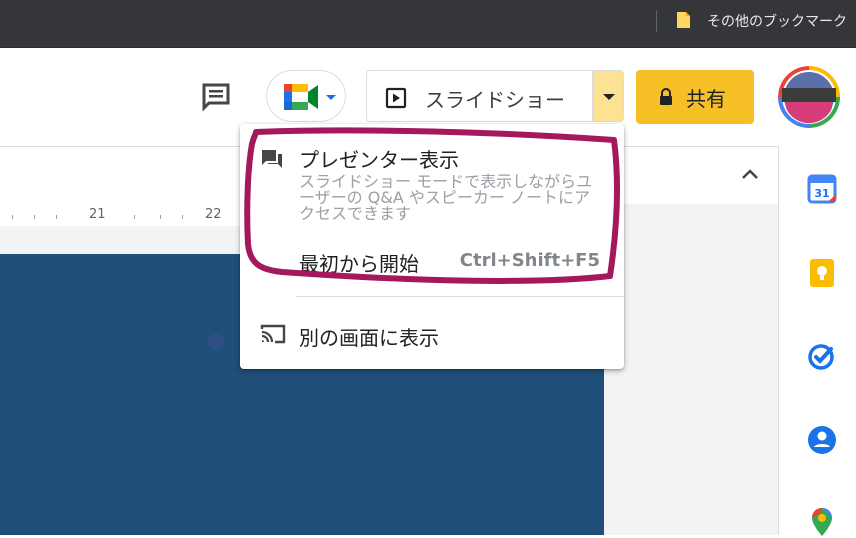 This screenshot has width=856, height=538. Describe the element at coordinates (822, 440) in the screenshot. I see `google-contacts-icon` at that location.